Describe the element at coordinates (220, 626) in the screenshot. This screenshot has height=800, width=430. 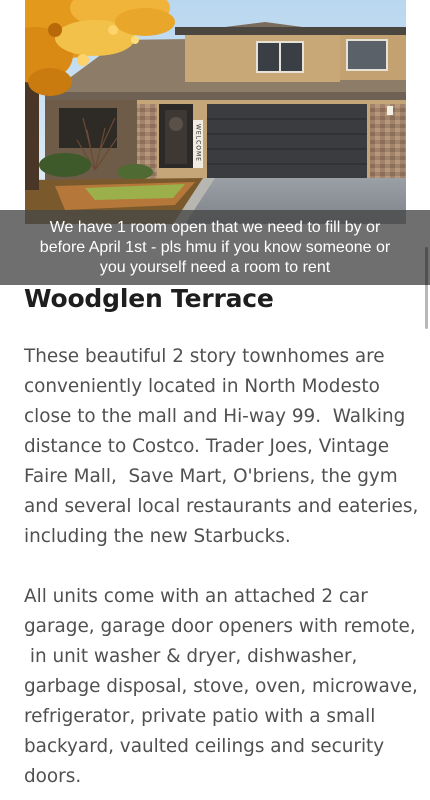
I see `description-line: garage, garage door openers with remote,` at that location.